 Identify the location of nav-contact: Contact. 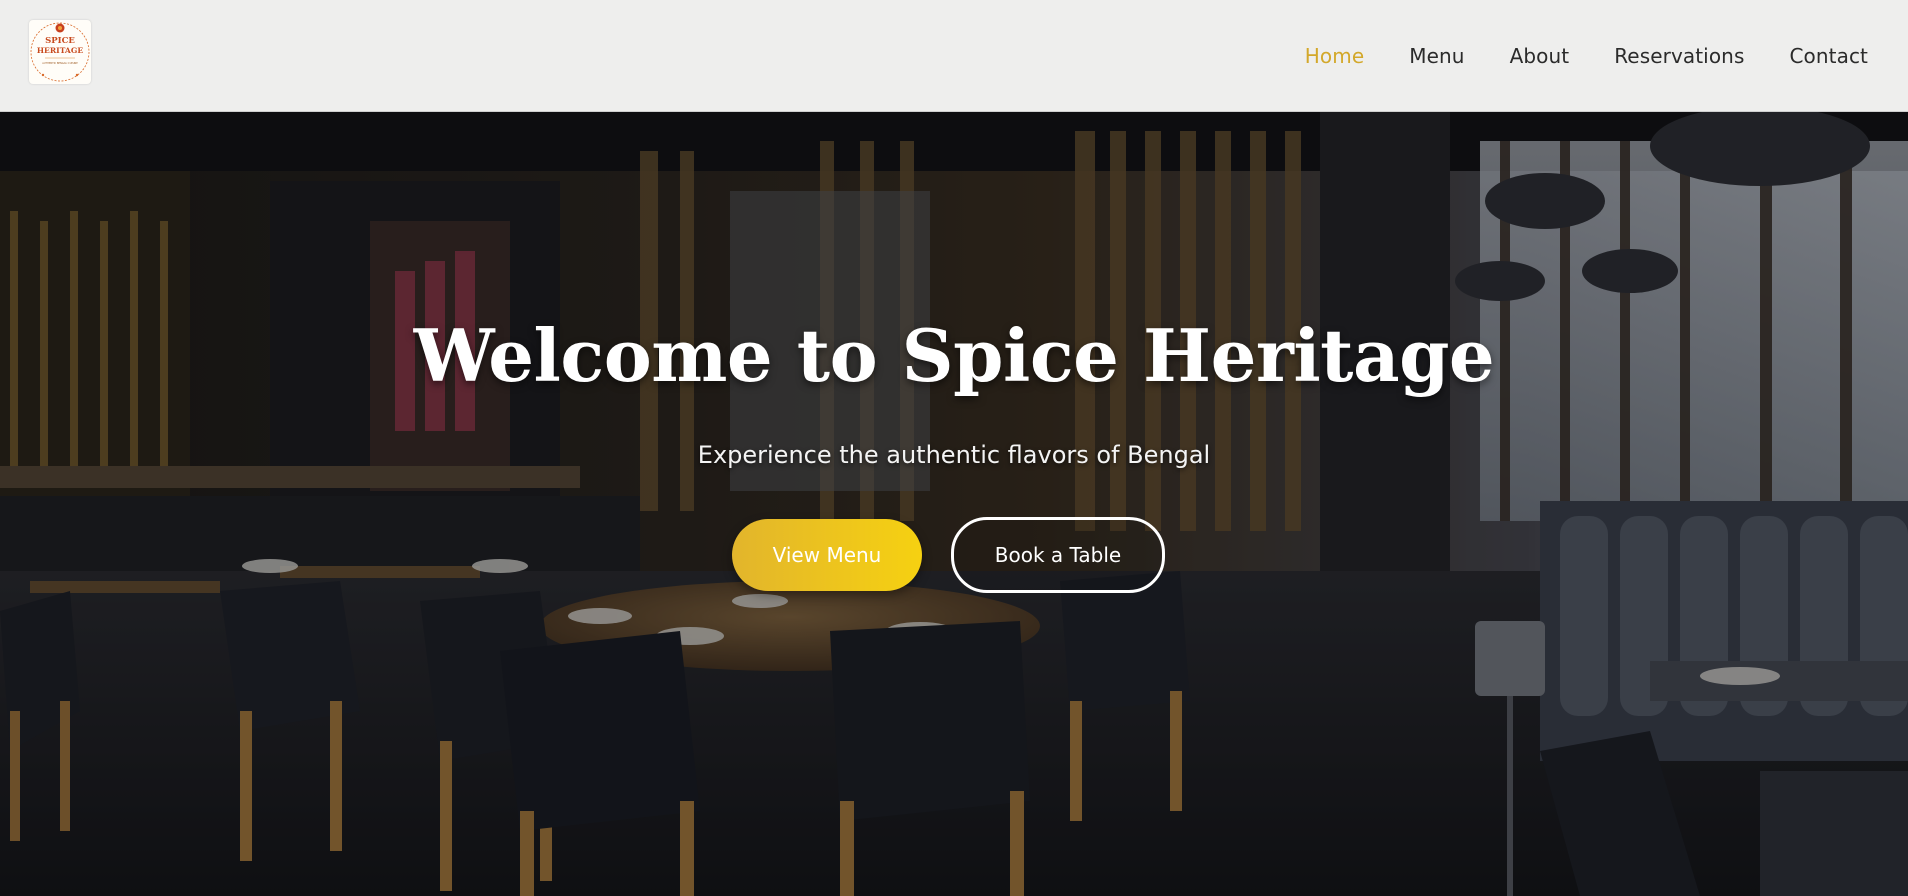
(1828, 56).